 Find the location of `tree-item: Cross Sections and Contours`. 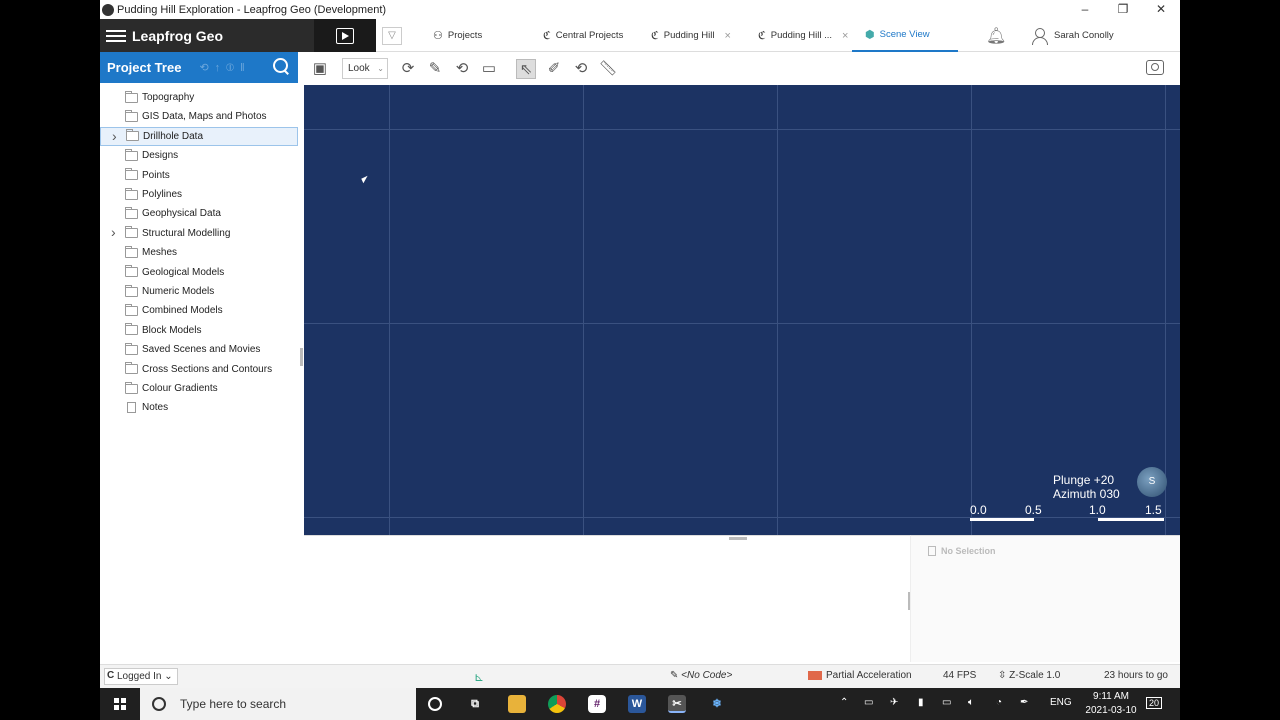

tree-item: Cross Sections and Contours is located at coordinates (199, 369).